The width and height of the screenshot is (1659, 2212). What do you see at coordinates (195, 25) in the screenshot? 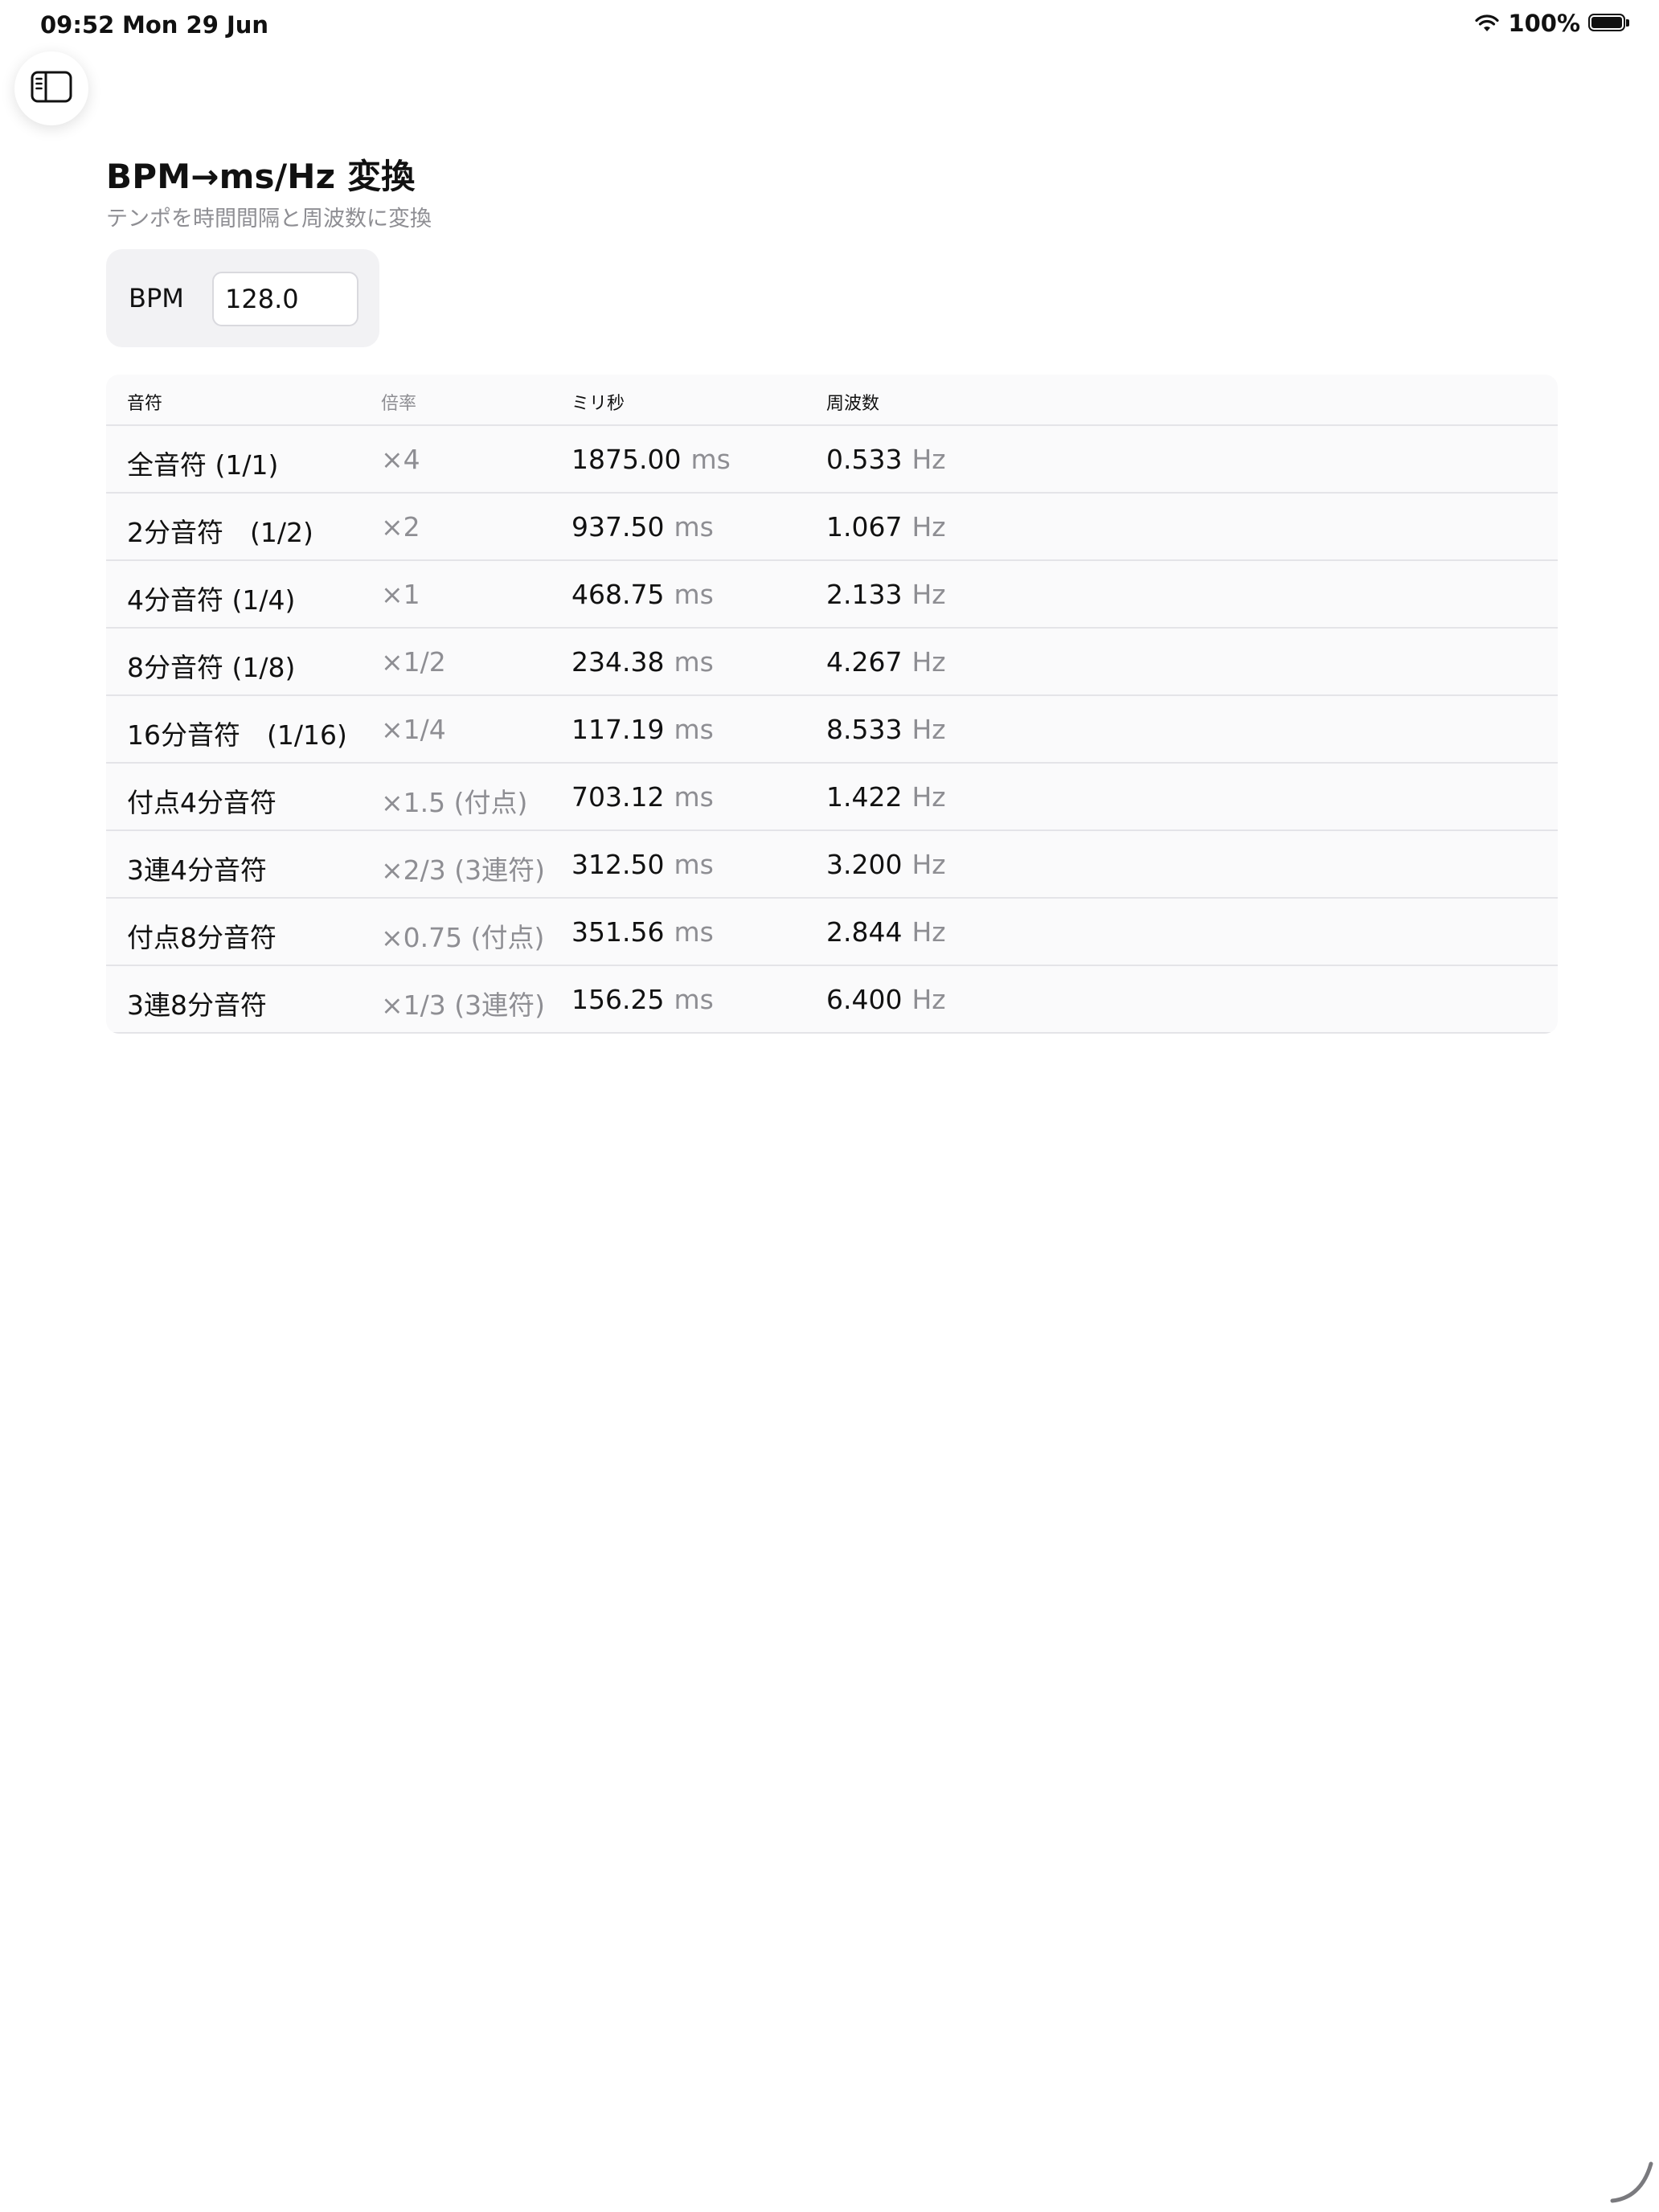
I see `status-date: Mon 29 Jun` at bounding box center [195, 25].